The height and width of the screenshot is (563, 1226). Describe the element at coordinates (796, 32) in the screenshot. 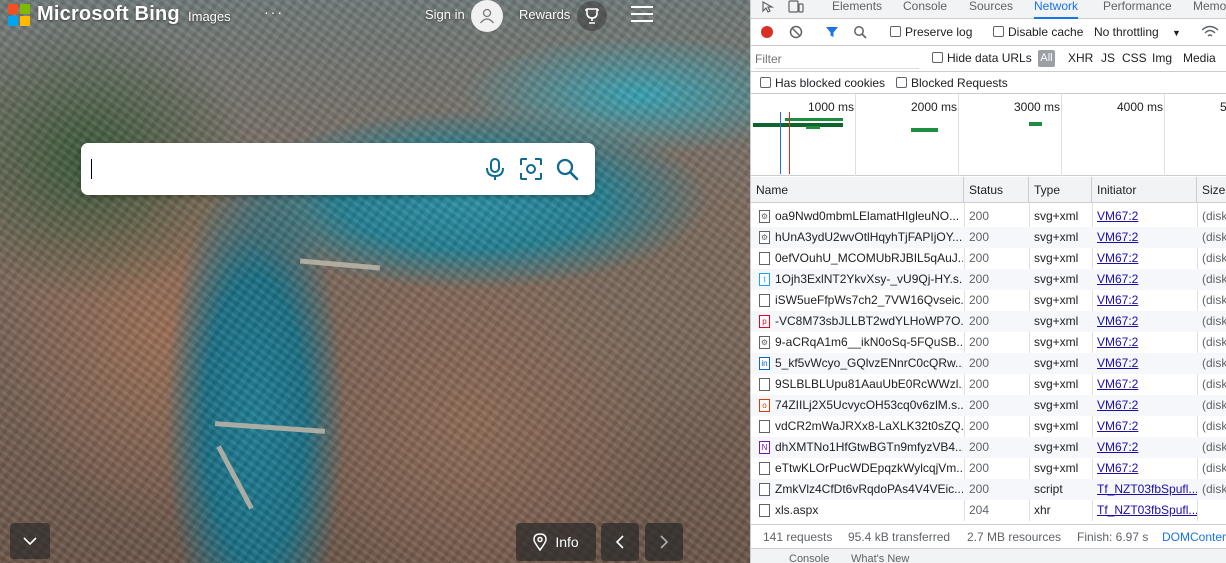

I see `clear-icon` at that location.